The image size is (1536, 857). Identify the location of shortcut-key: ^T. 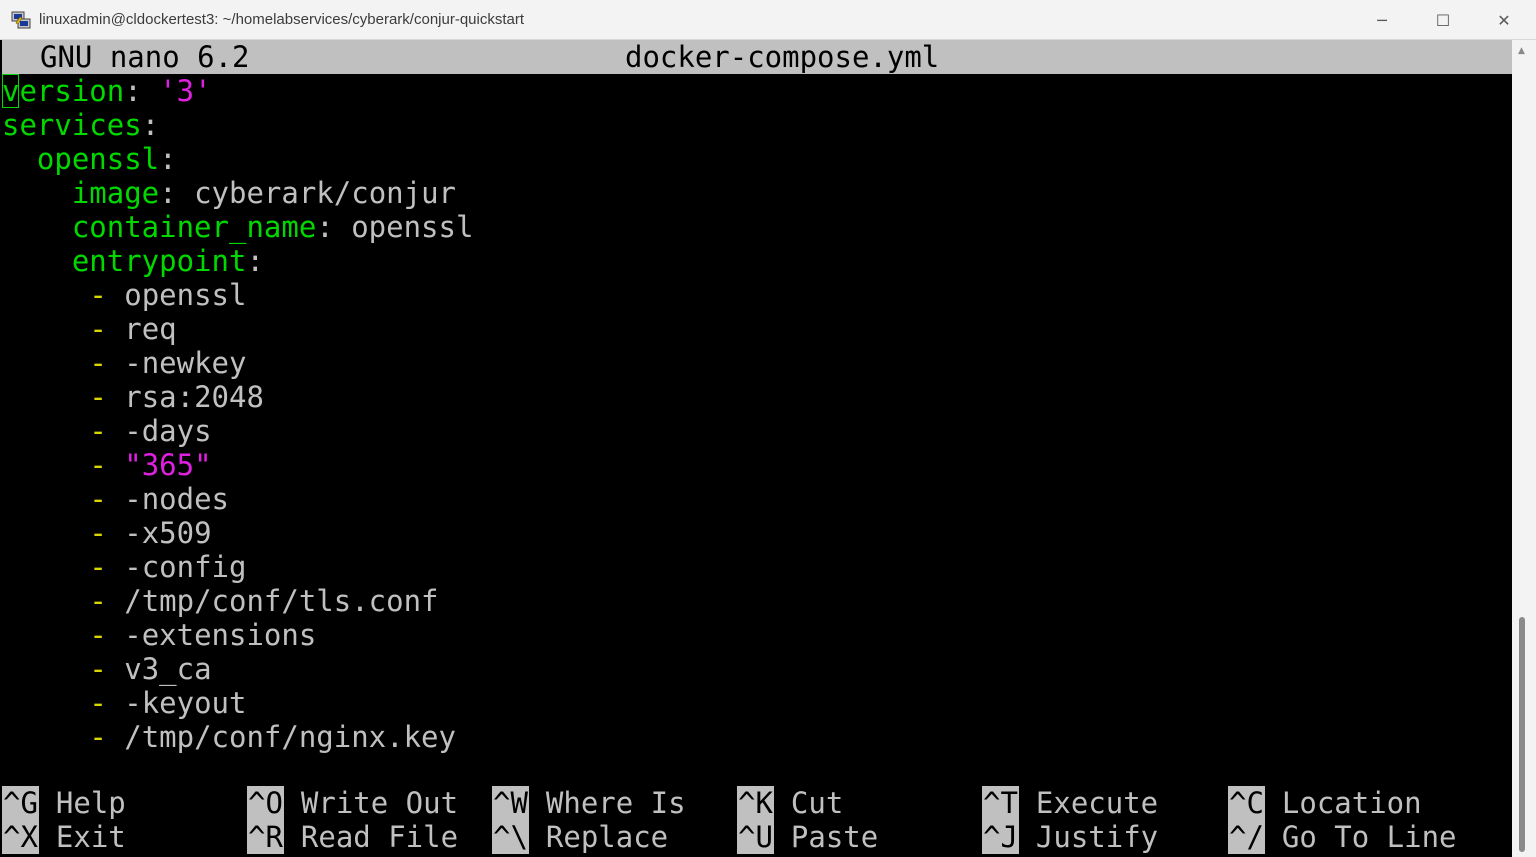
(1000, 803).